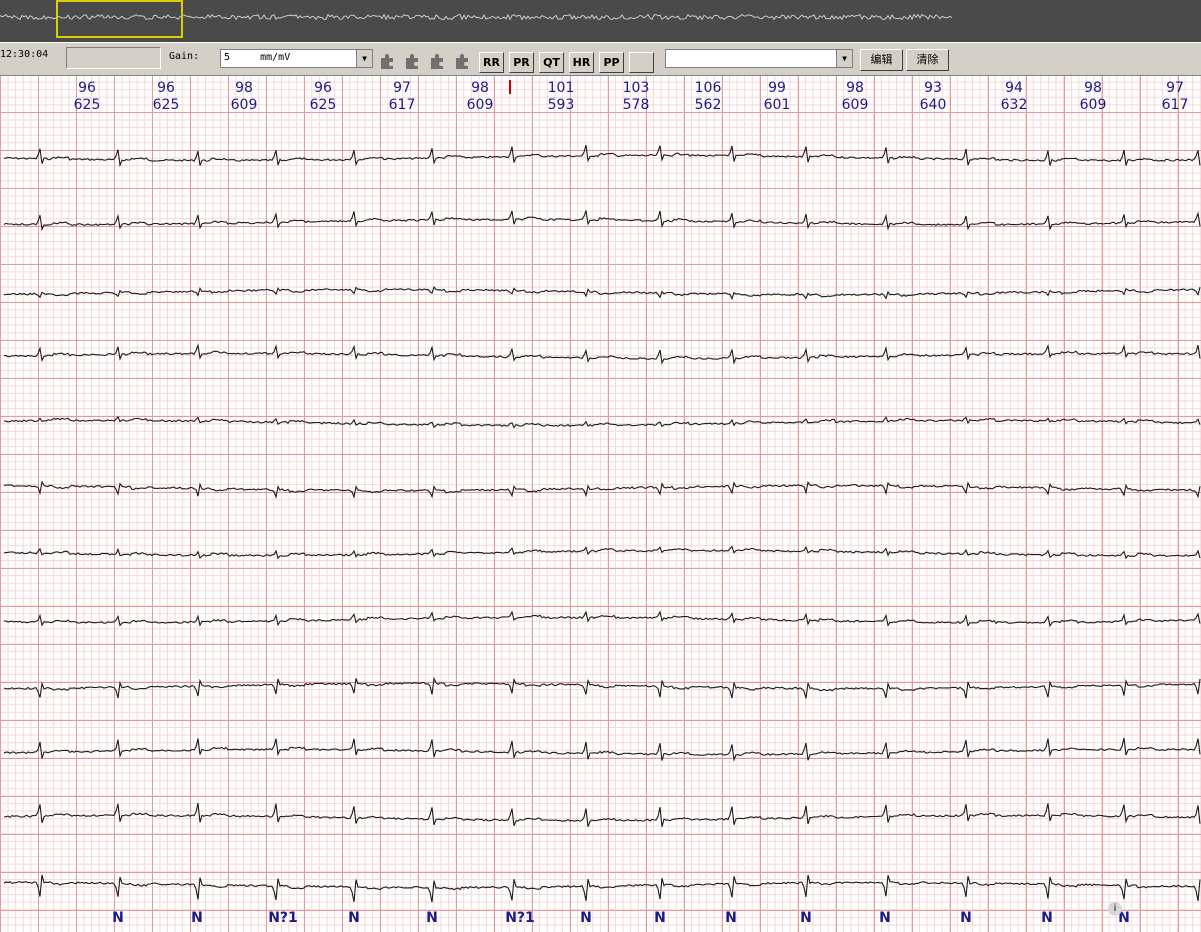  Describe the element at coordinates (933, 88) in the screenshot. I see `beat-heart-rate: 93` at that location.